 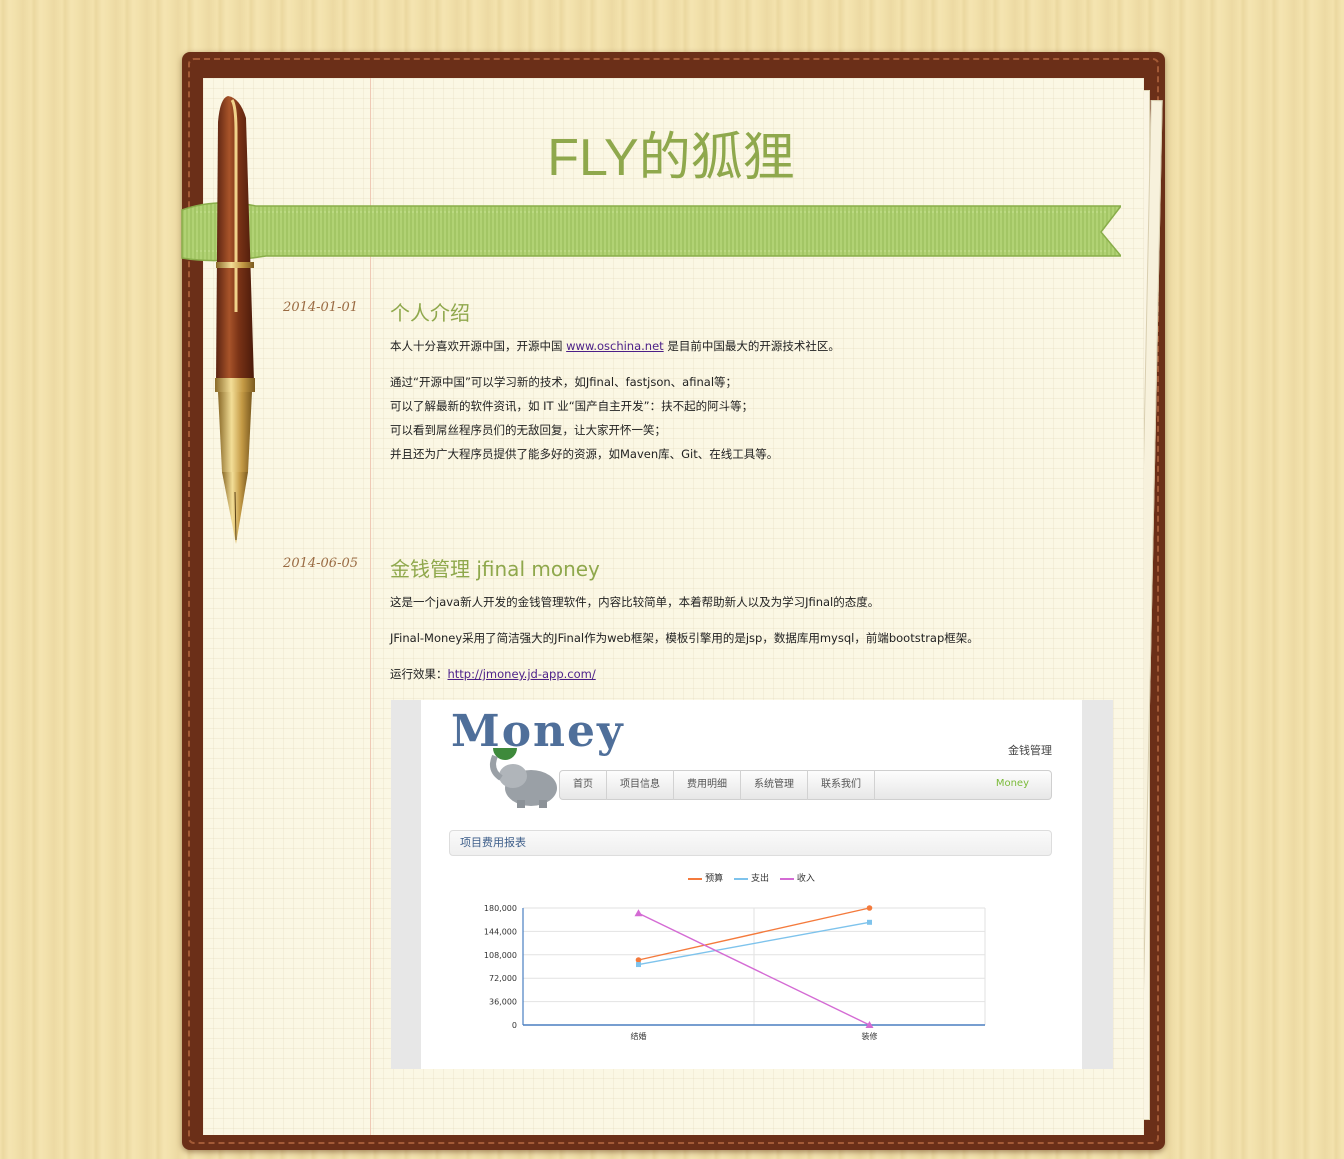 What do you see at coordinates (707, 785) in the screenshot?
I see `nav-item: 费用明细` at bounding box center [707, 785].